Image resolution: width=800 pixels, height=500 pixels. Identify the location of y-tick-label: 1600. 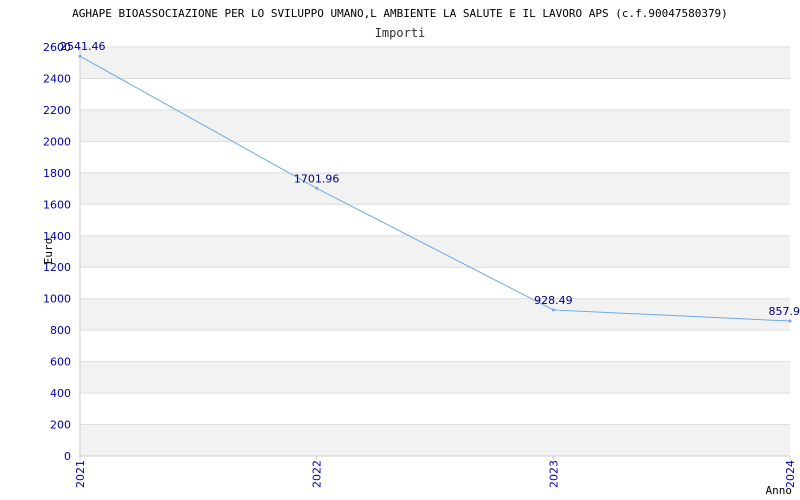
(57, 204).